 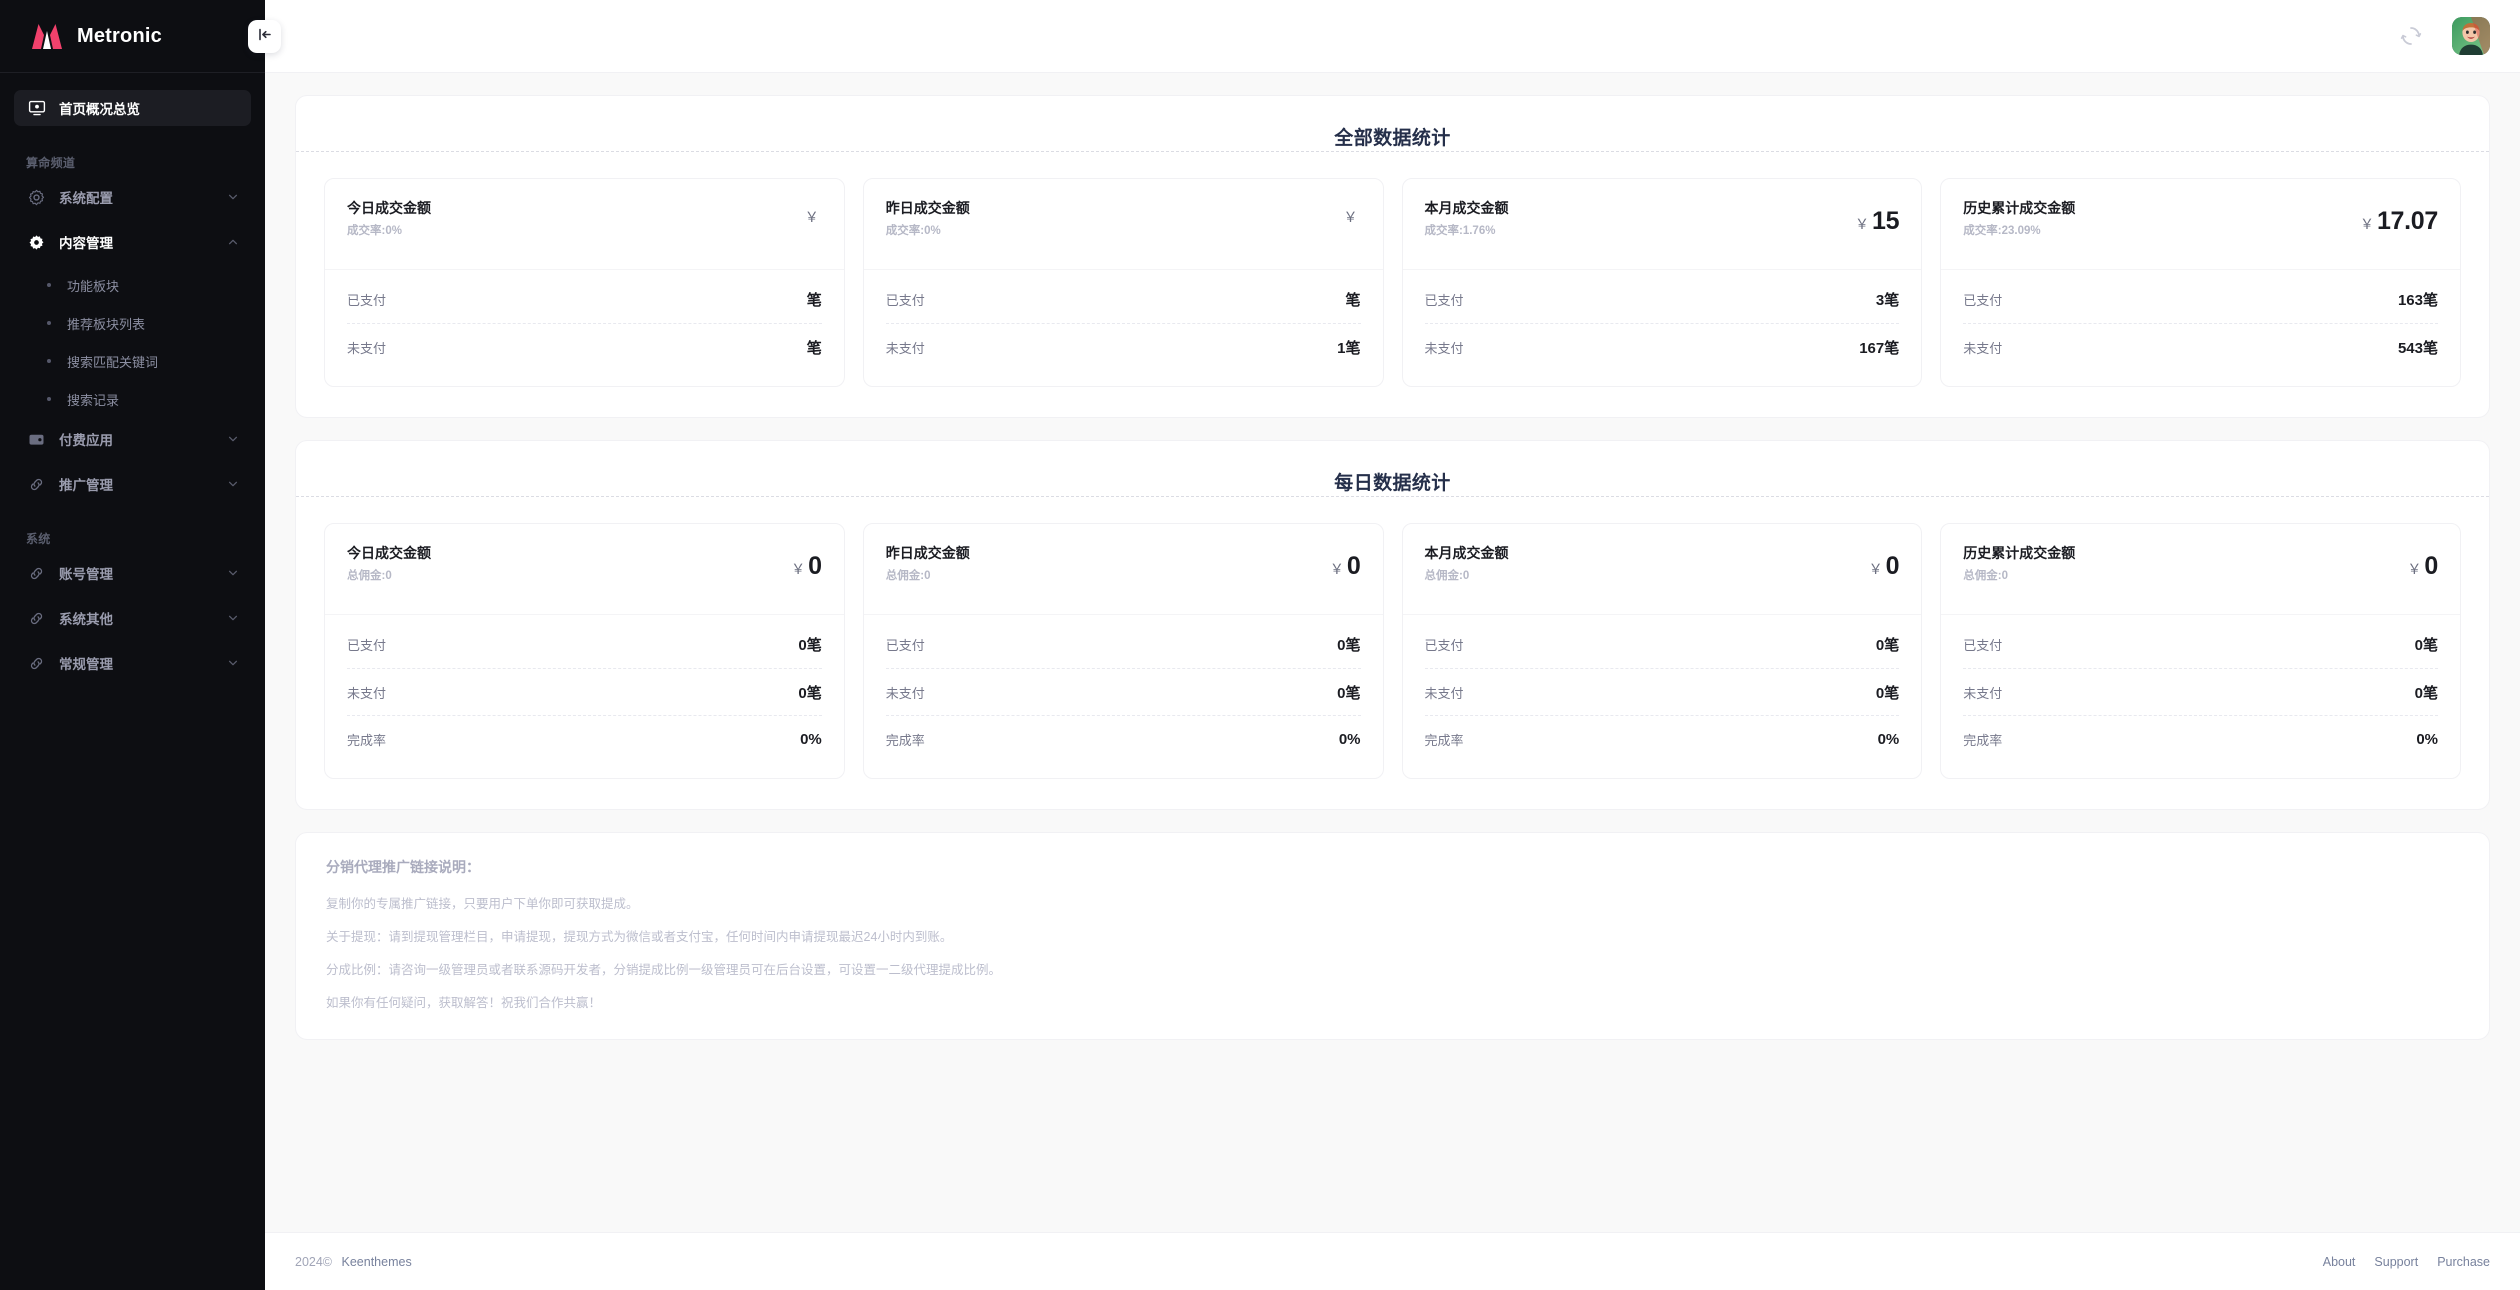 I want to click on sidebar-item-home: 首页概况总览, so click(x=132, y=108).